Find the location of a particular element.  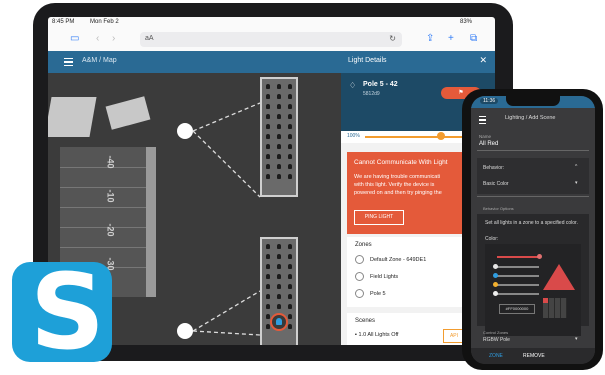

address-bar: aA ↻ is located at coordinates (271, 39).